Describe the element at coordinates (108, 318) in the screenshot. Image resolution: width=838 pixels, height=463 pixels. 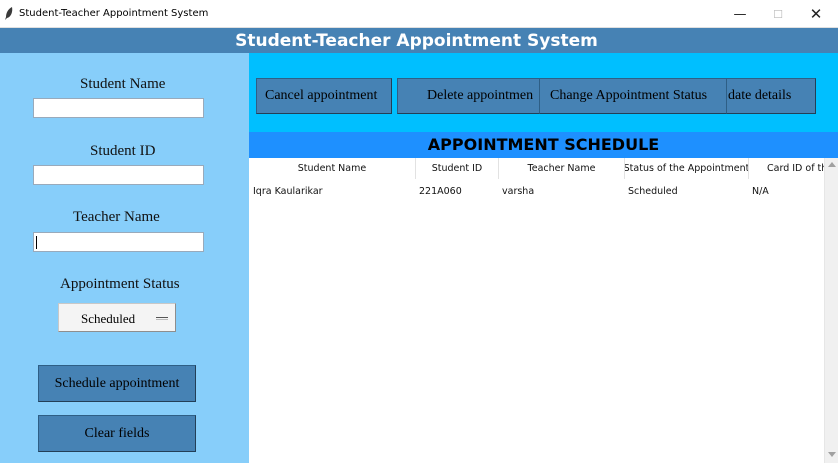
I see `appointment-status-value: Scheduled` at that location.